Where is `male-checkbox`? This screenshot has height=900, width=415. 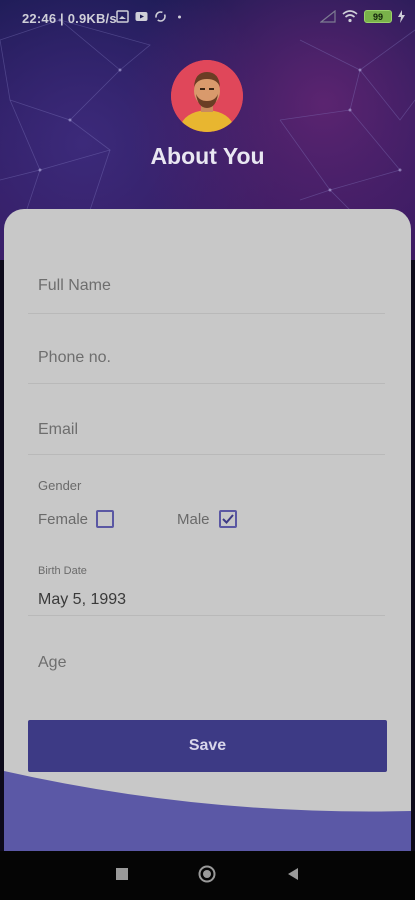 male-checkbox is located at coordinates (228, 519).